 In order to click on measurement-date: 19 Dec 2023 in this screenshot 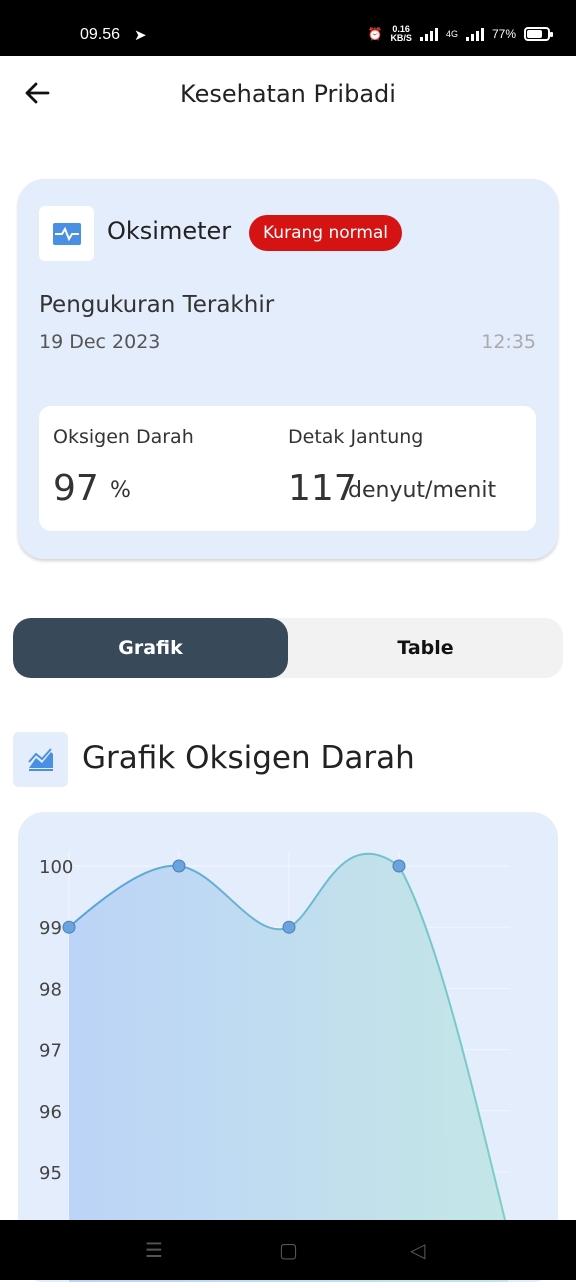, I will do `click(100, 342)`.